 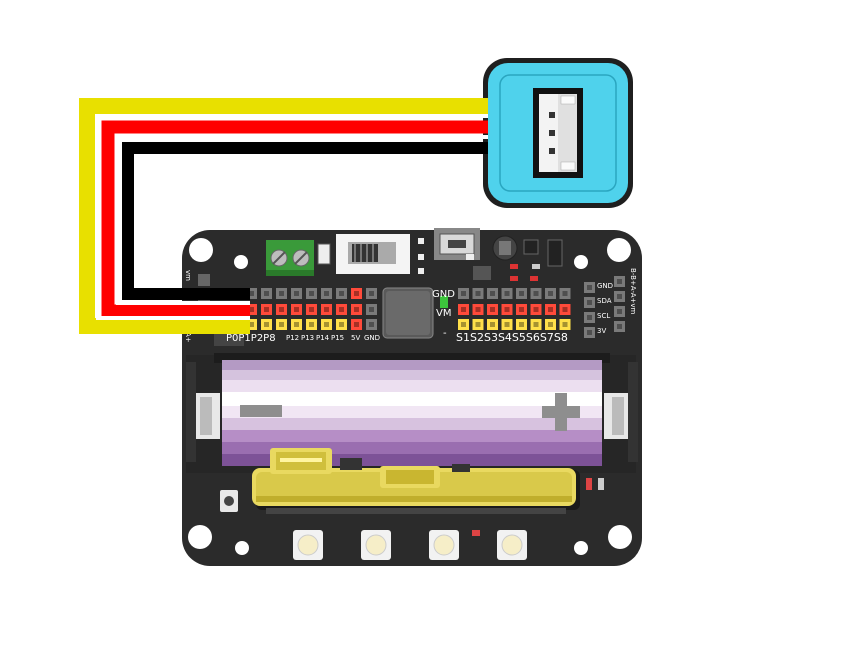 I want to click on power-switch, so click(x=373, y=254).